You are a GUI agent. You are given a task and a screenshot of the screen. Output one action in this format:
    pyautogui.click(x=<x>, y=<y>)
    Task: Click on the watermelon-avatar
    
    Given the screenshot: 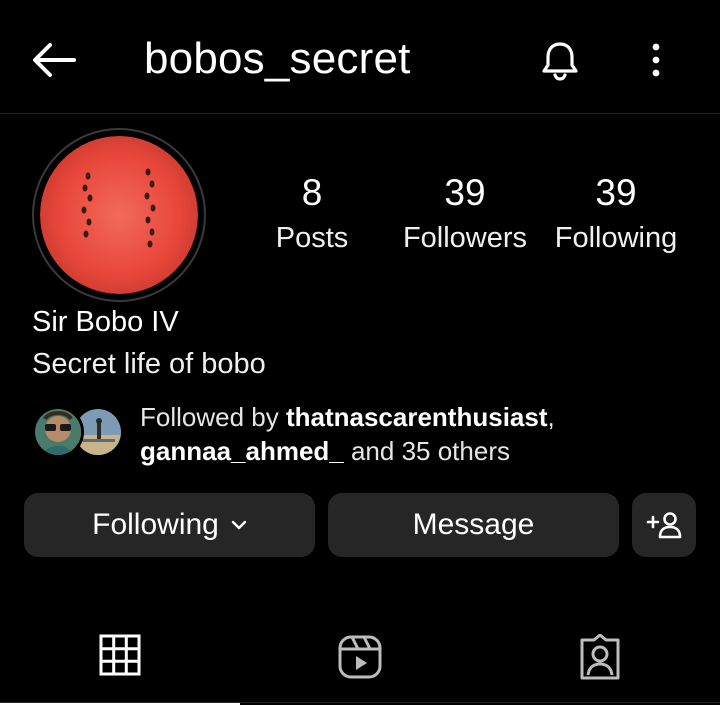 What is the action you would take?
    pyautogui.click(x=119, y=215)
    